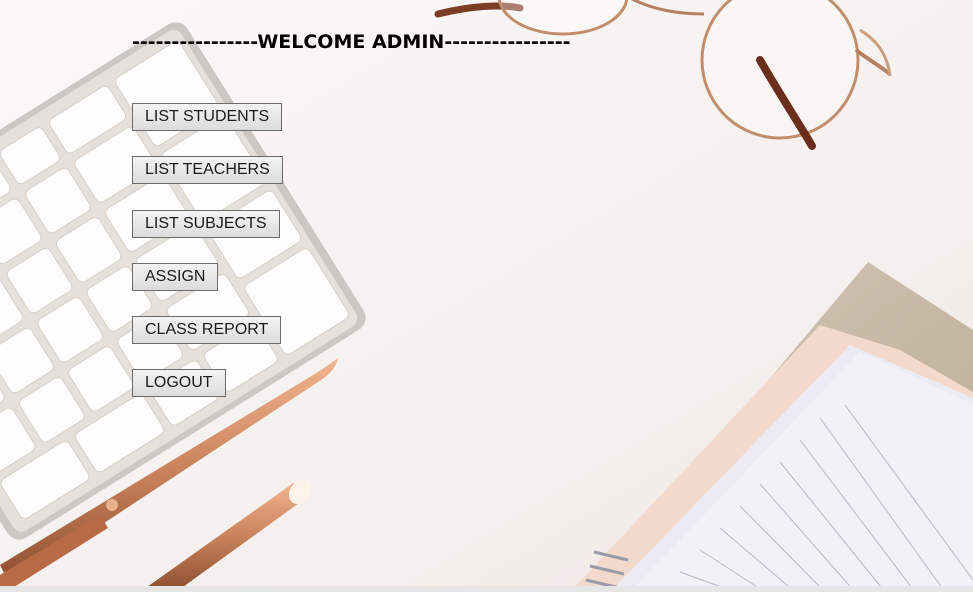  What do you see at coordinates (206, 224) in the screenshot?
I see `list-subjects-button: LIST SUBJECTS` at bounding box center [206, 224].